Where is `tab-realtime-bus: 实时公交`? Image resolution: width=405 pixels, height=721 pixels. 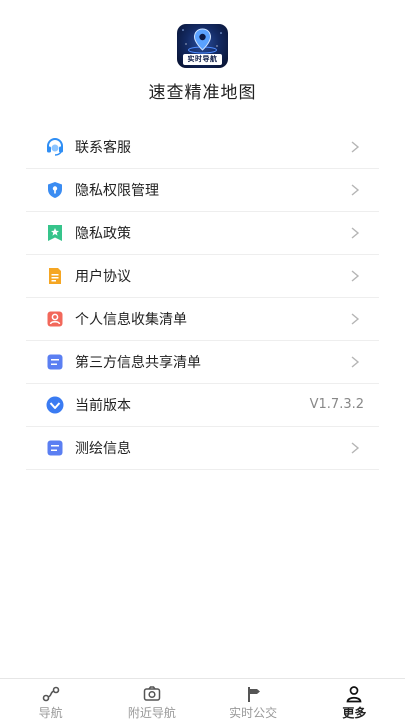 tab-realtime-bus: 实时公交 is located at coordinates (253, 700).